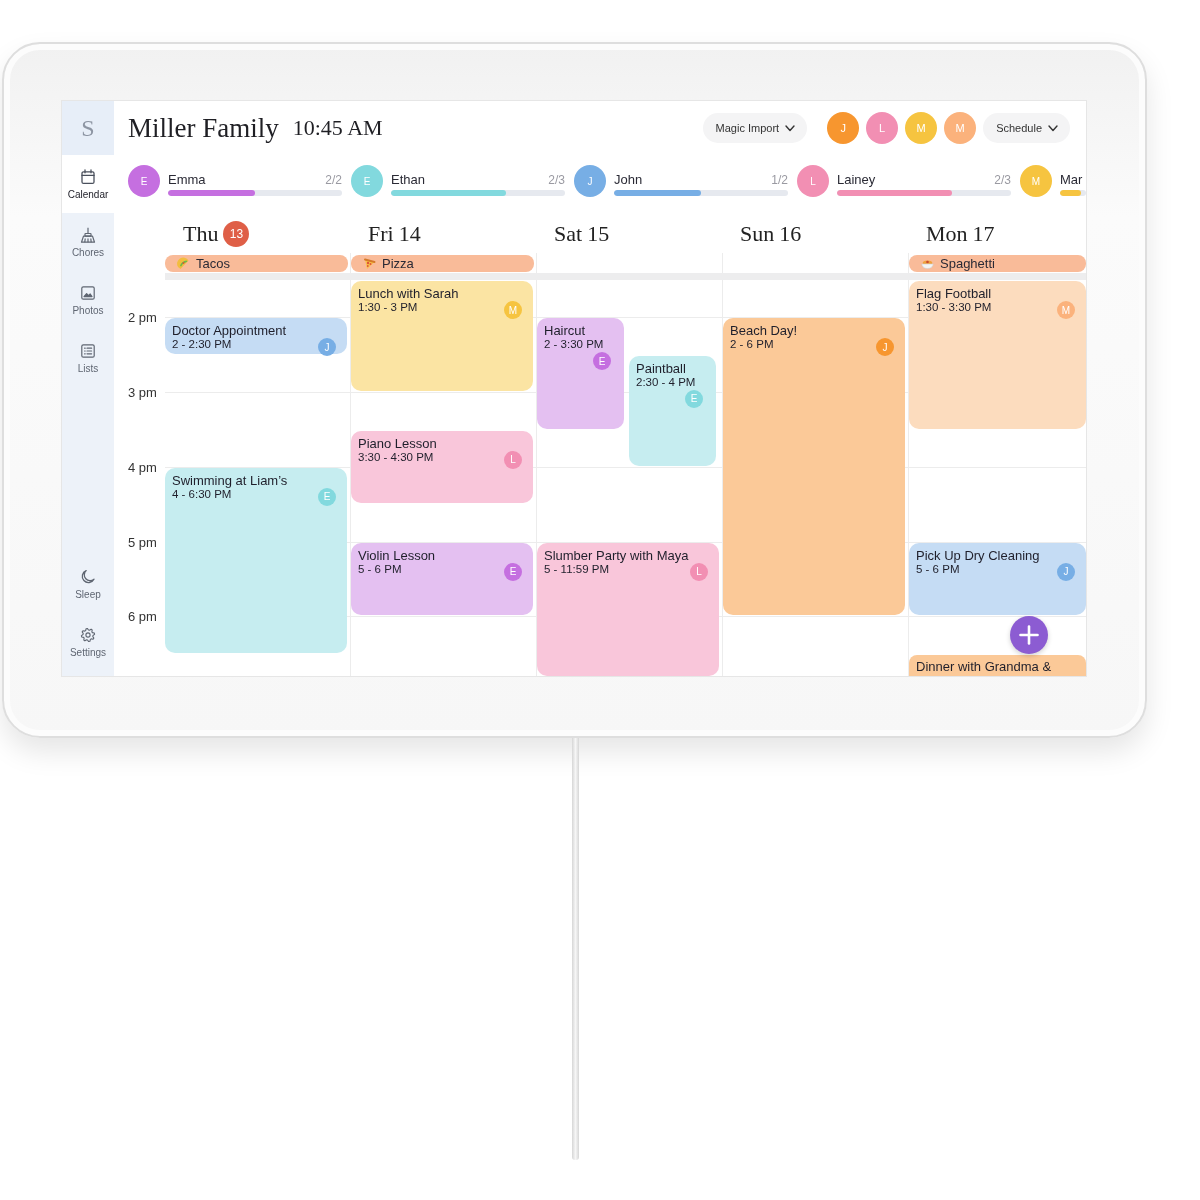 The height and width of the screenshot is (1200, 1200). Describe the element at coordinates (574, 345) in the screenshot. I see `event-time: 2 - 3:30 PM` at that location.